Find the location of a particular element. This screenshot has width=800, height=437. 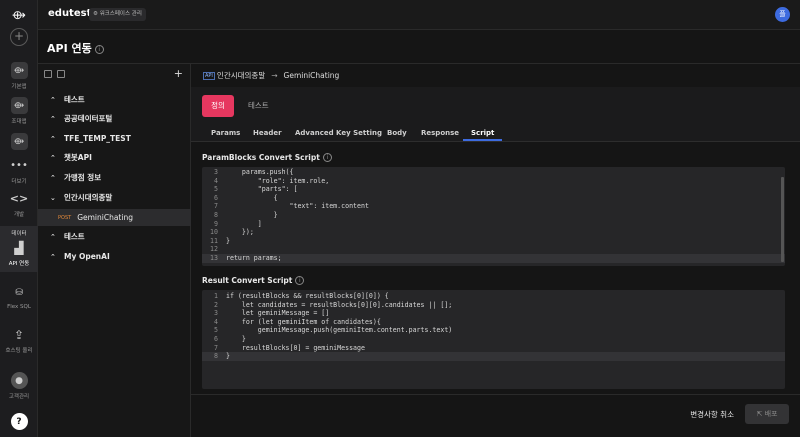

code-text: "parts": [ is located at coordinates (262, 189).